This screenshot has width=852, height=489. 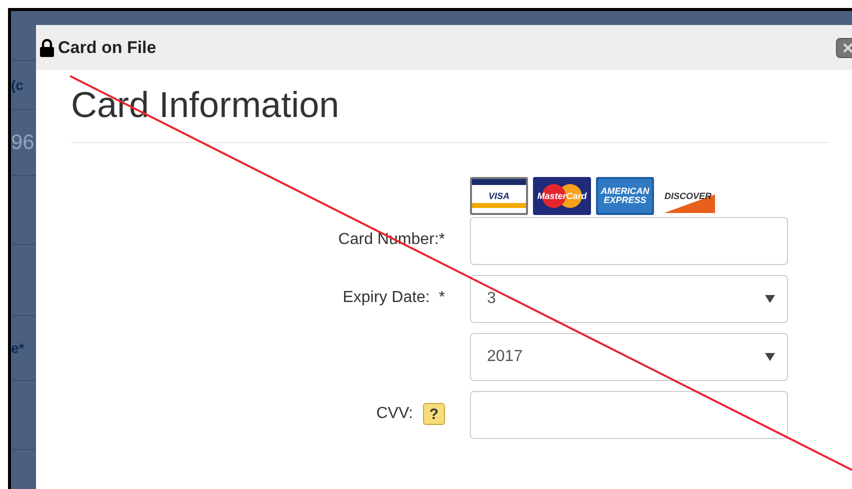 I want to click on lock-icon, so click(x=47, y=47).